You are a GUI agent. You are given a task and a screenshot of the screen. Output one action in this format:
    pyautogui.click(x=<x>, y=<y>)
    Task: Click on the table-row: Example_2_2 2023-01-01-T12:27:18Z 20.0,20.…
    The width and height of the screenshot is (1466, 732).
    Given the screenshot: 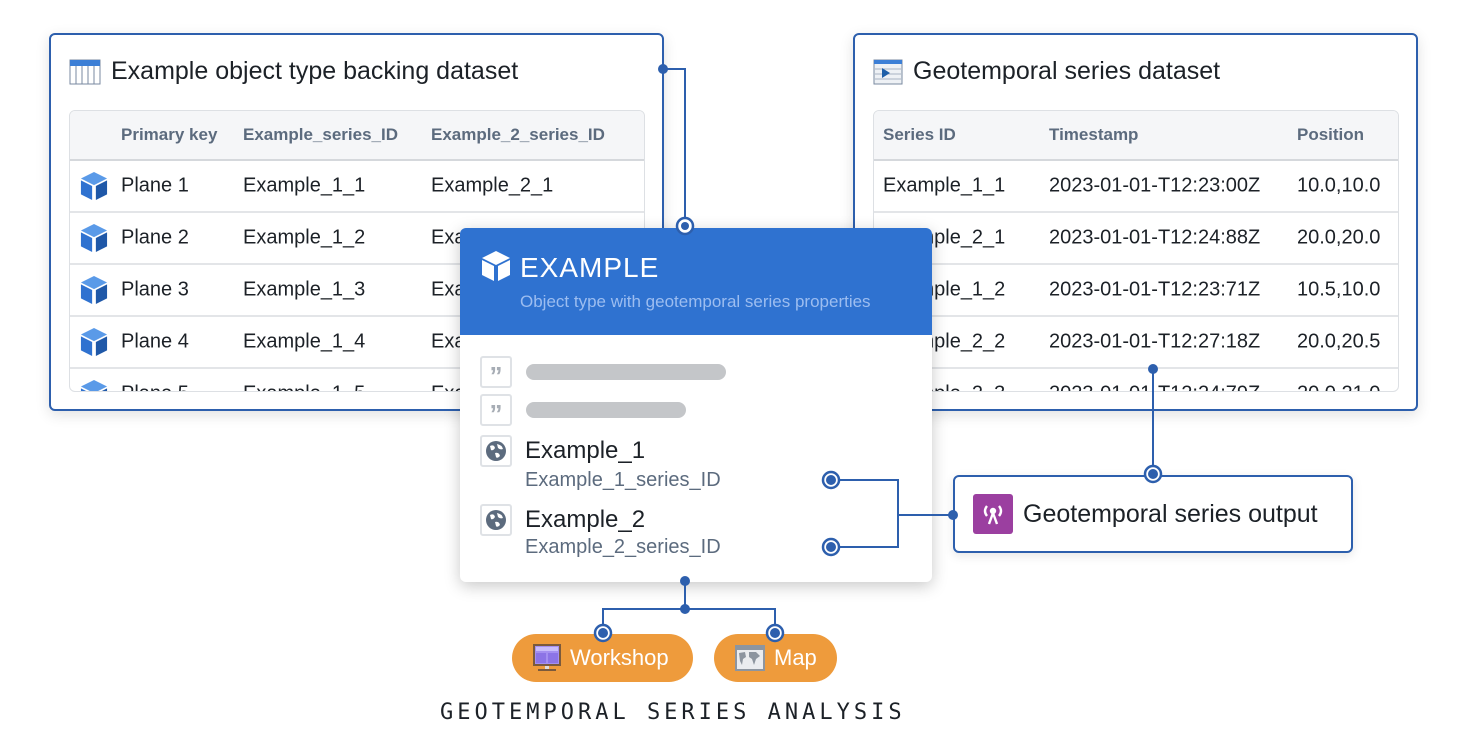 What is the action you would take?
    pyautogui.click(x=1136, y=343)
    